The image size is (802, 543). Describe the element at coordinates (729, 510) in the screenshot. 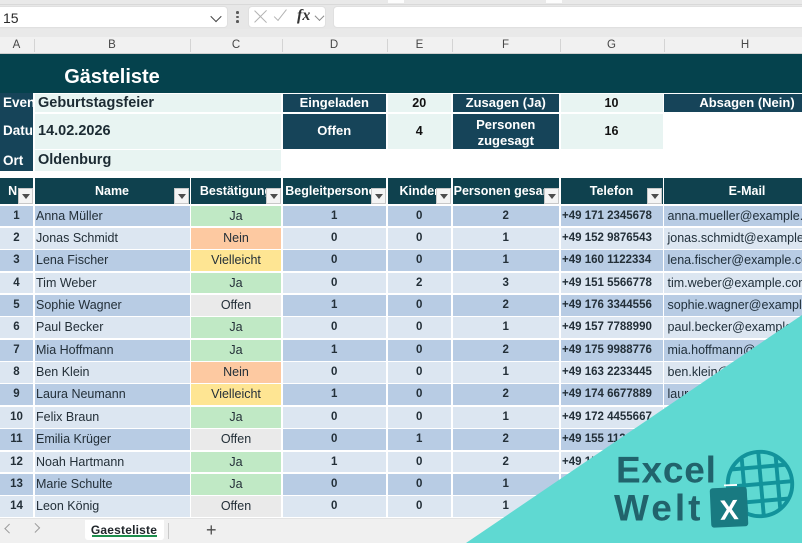

I see `svg-text: X` at that location.